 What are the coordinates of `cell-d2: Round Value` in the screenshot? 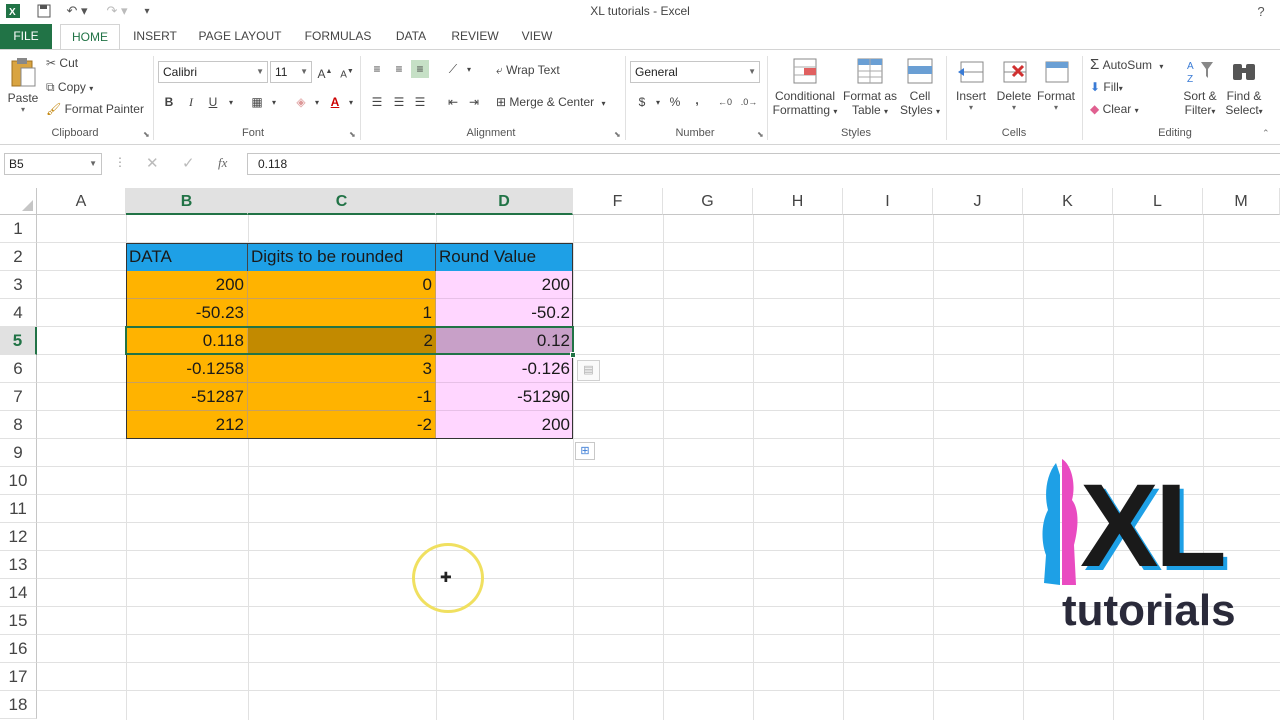 It's located at (504, 257).